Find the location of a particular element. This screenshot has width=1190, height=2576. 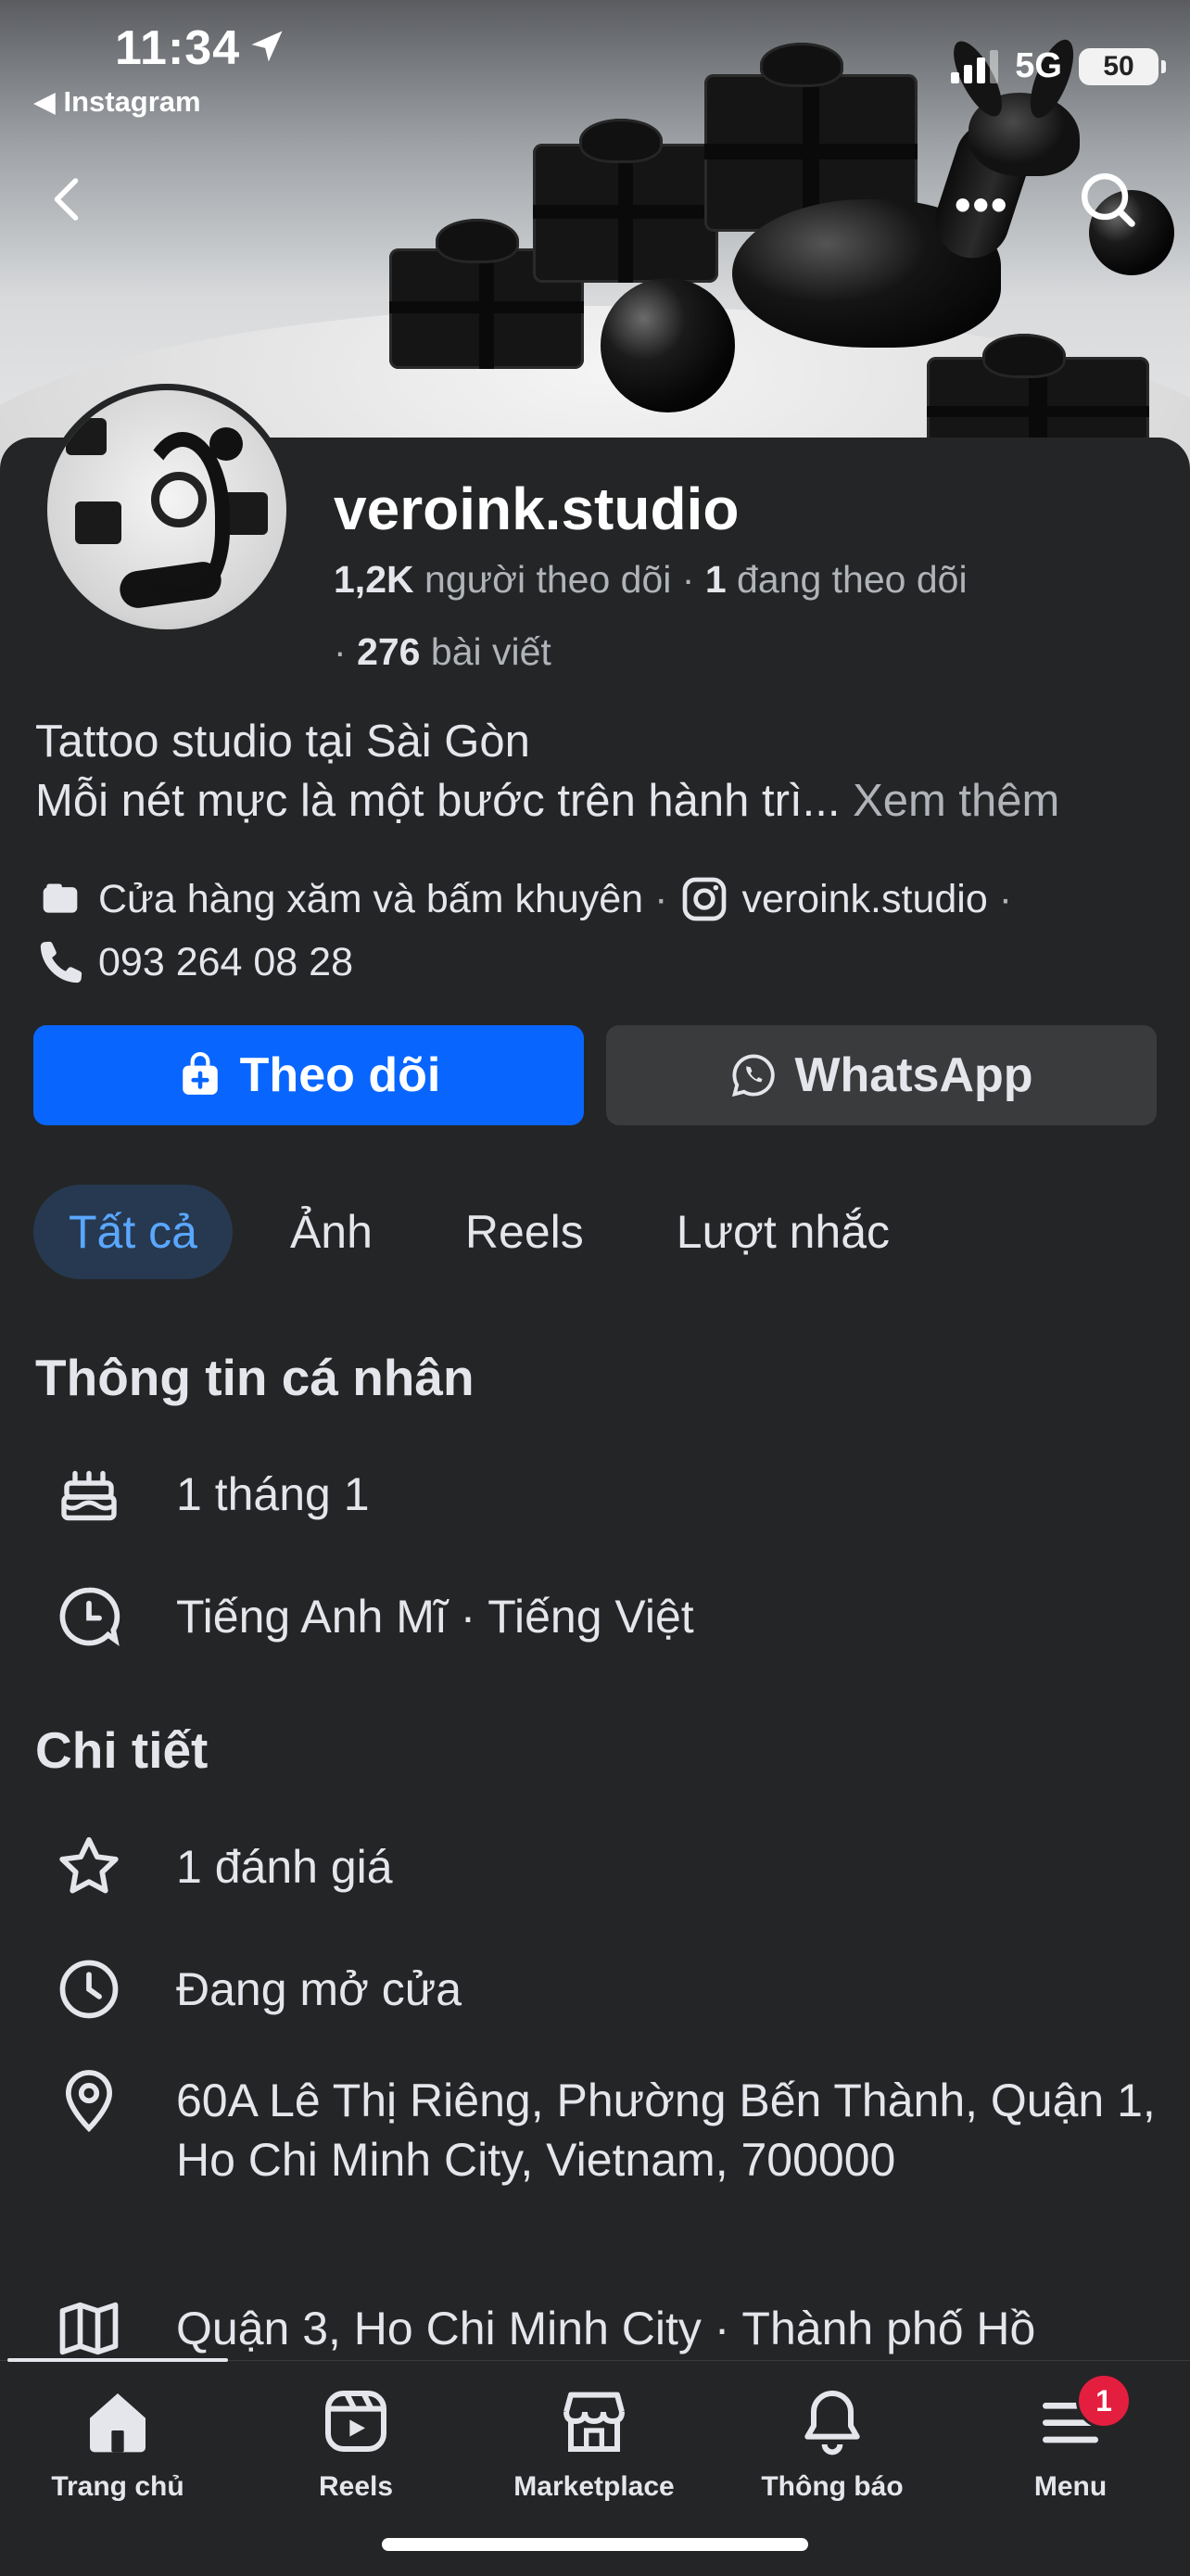

follow-button-label: Theo dõi is located at coordinates (340, 1075).